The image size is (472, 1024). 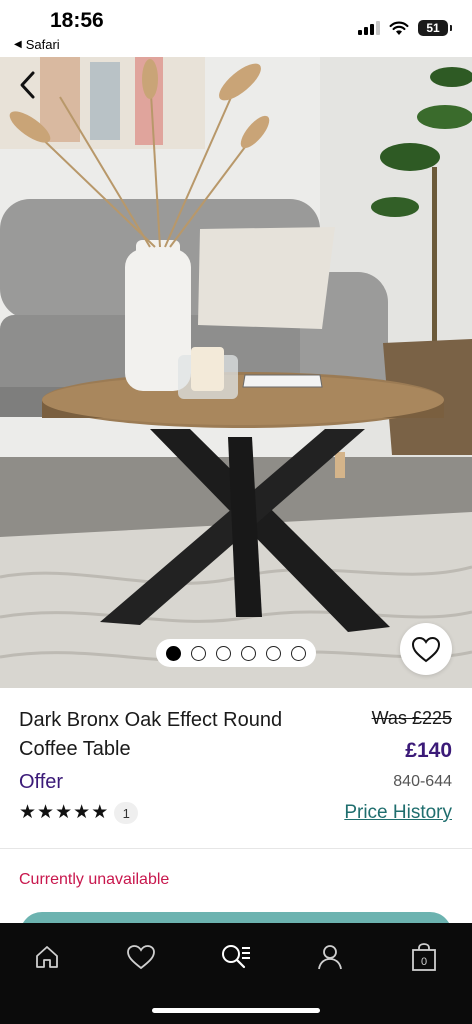 I want to click on chevron-left-icon, so click(x=27, y=85).